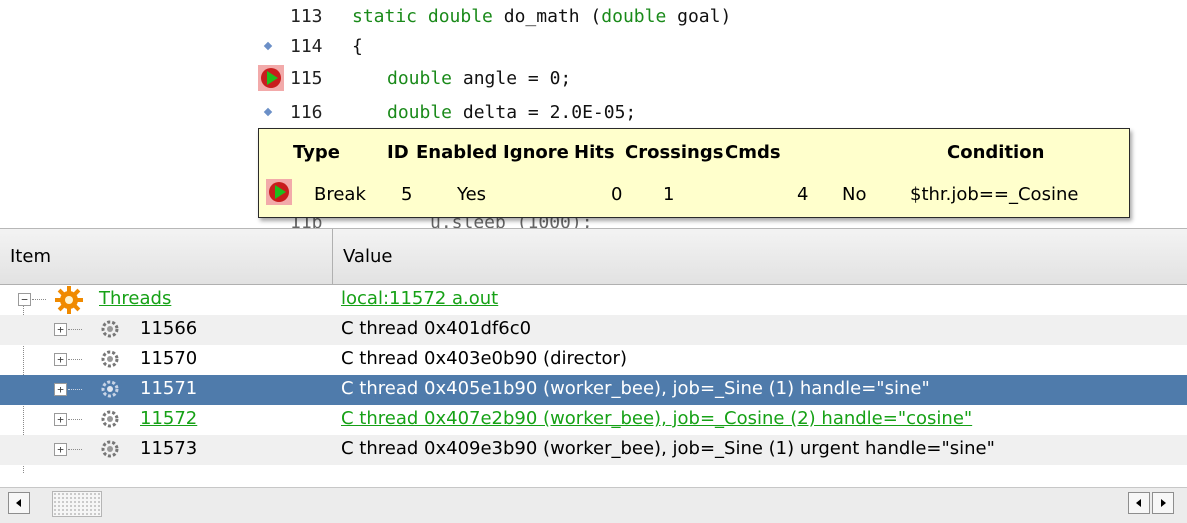 This screenshot has width=1187, height=523. I want to click on gear-orange-icon, so click(69, 300).